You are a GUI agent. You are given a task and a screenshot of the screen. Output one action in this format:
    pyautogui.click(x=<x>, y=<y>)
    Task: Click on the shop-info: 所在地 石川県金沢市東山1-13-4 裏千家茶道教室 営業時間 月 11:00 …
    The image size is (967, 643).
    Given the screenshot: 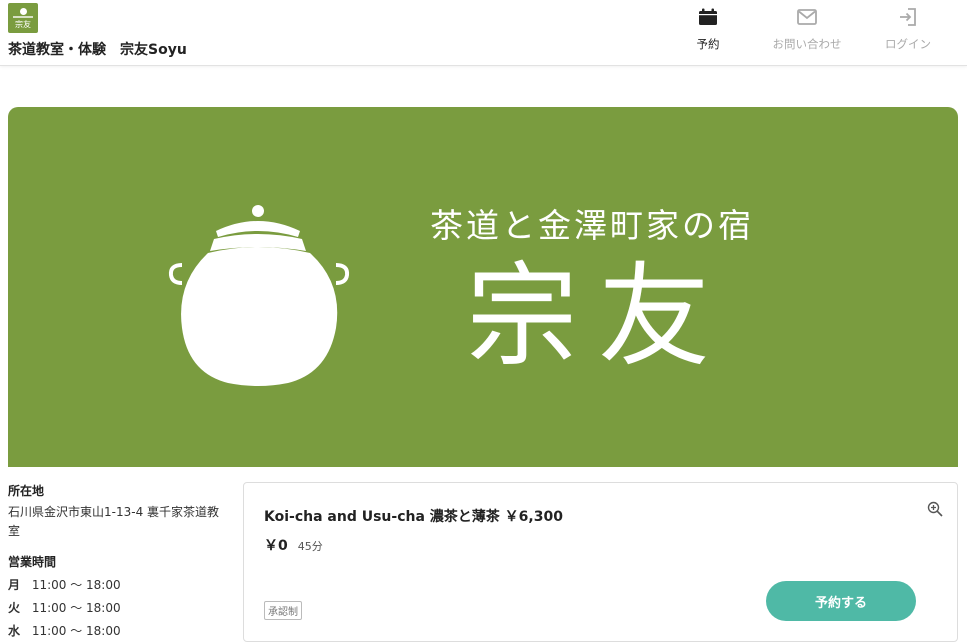 What is the action you would take?
    pyautogui.click(x=118, y=562)
    